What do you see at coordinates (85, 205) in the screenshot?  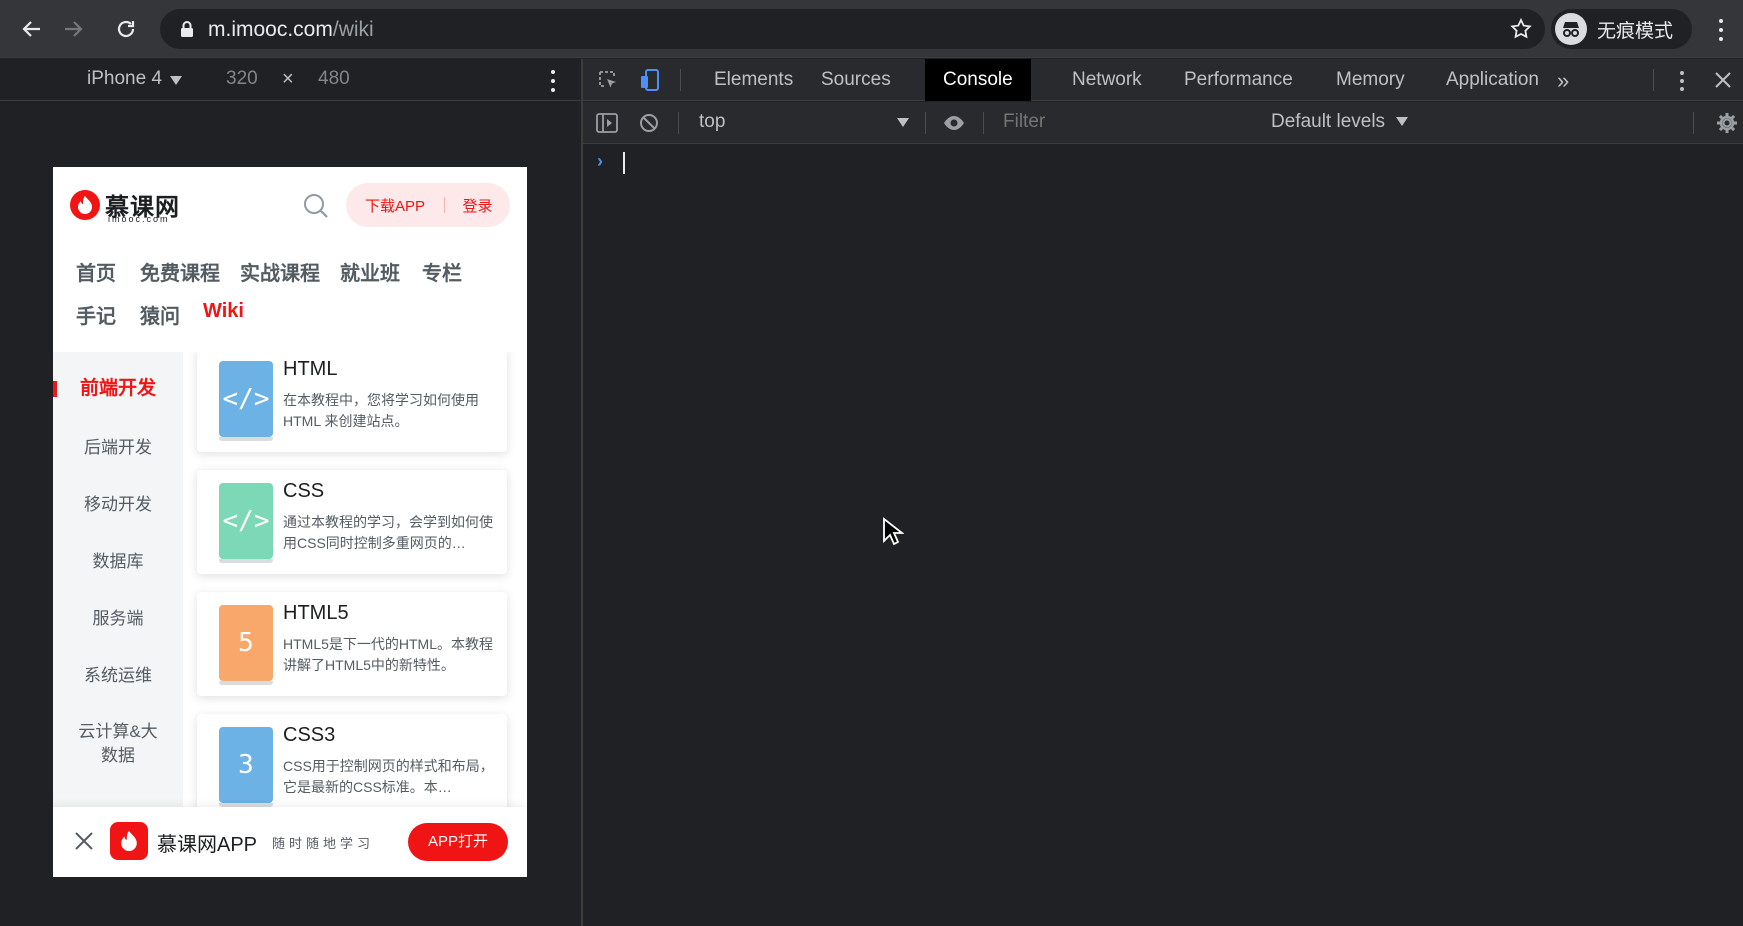 I see `imooc-logo-icon` at bounding box center [85, 205].